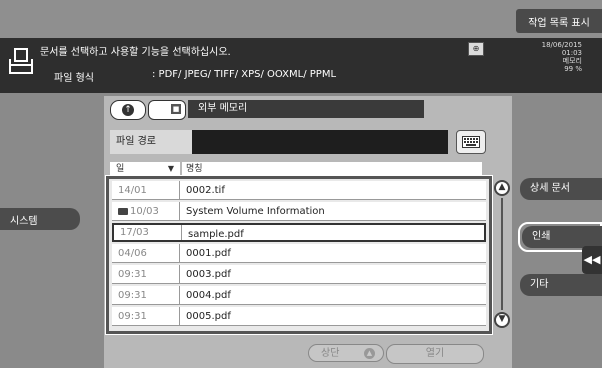 Image resolution: width=602 pixels, height=368 pixels. I want to click on memory-label: 메모리, so click(572, 61).